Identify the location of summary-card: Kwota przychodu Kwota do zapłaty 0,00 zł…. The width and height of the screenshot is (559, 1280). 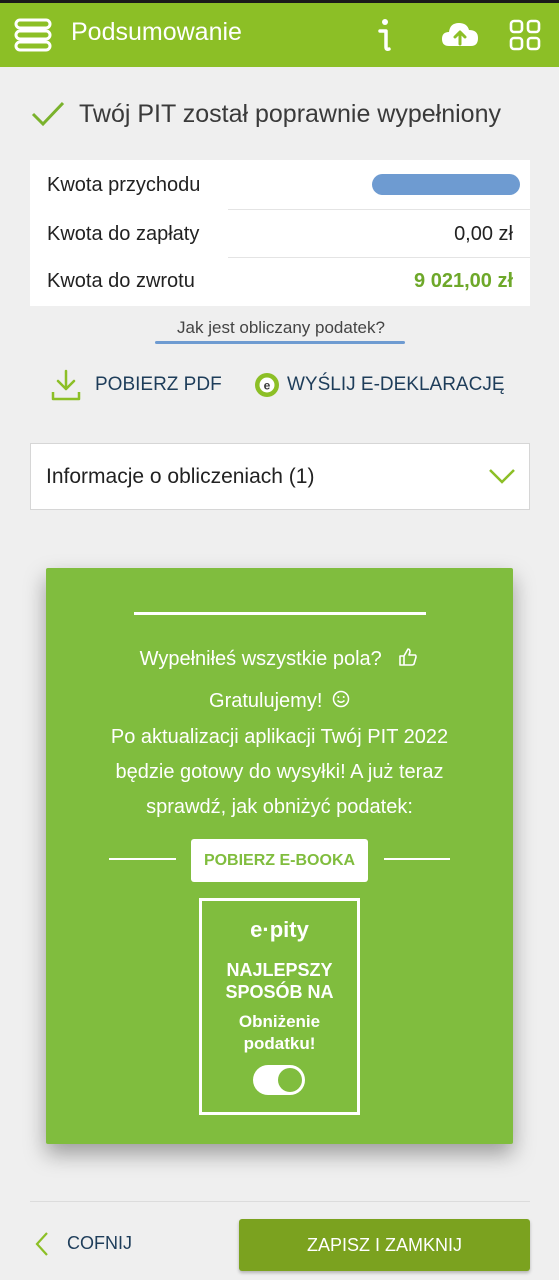
(280, 233).